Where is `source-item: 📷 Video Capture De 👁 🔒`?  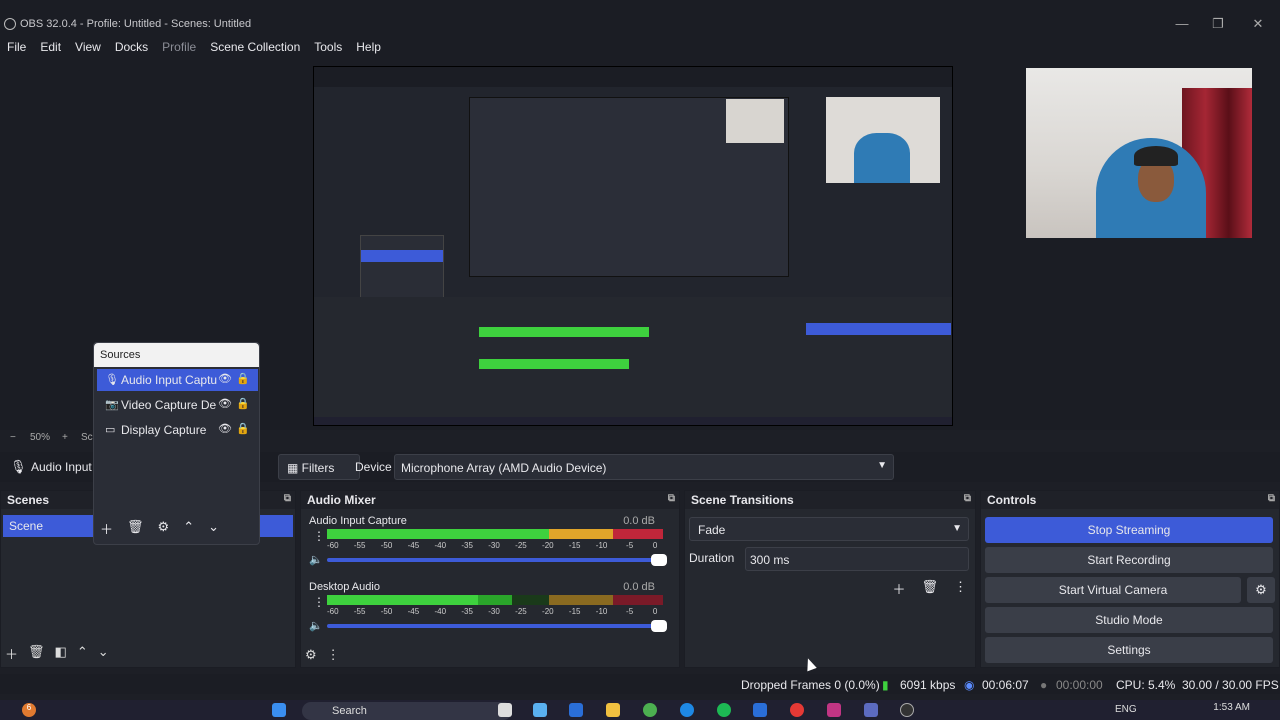 source-item: 📷 Video Capture De 👁 🔒 is located at coordinates (177, 405).